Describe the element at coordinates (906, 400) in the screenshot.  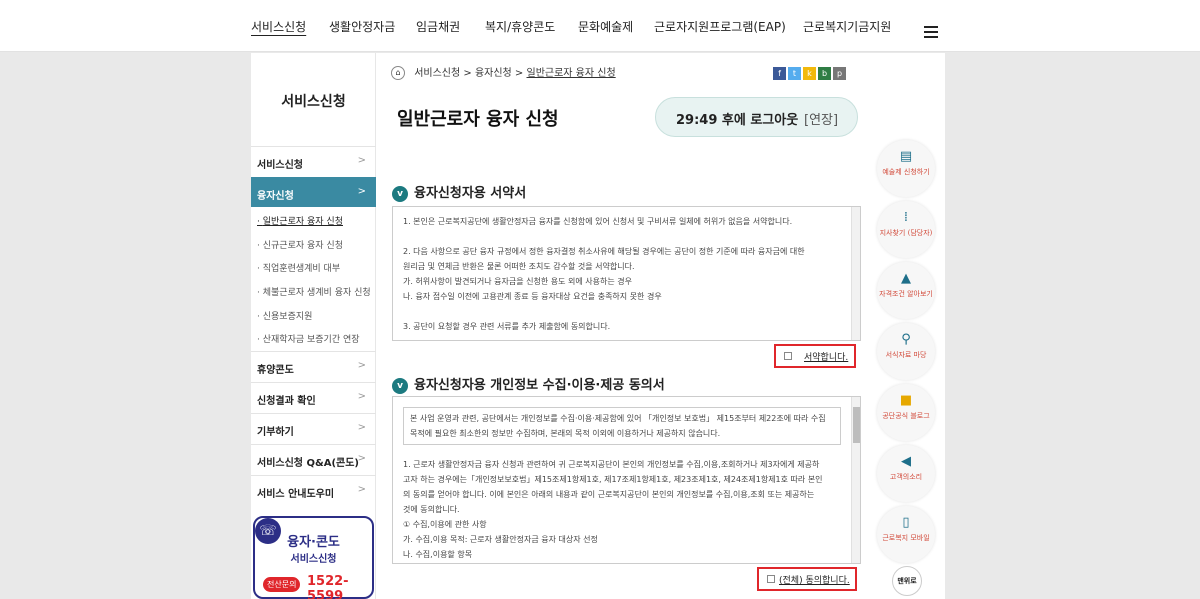
I see `notice-icon: ■` at that location.